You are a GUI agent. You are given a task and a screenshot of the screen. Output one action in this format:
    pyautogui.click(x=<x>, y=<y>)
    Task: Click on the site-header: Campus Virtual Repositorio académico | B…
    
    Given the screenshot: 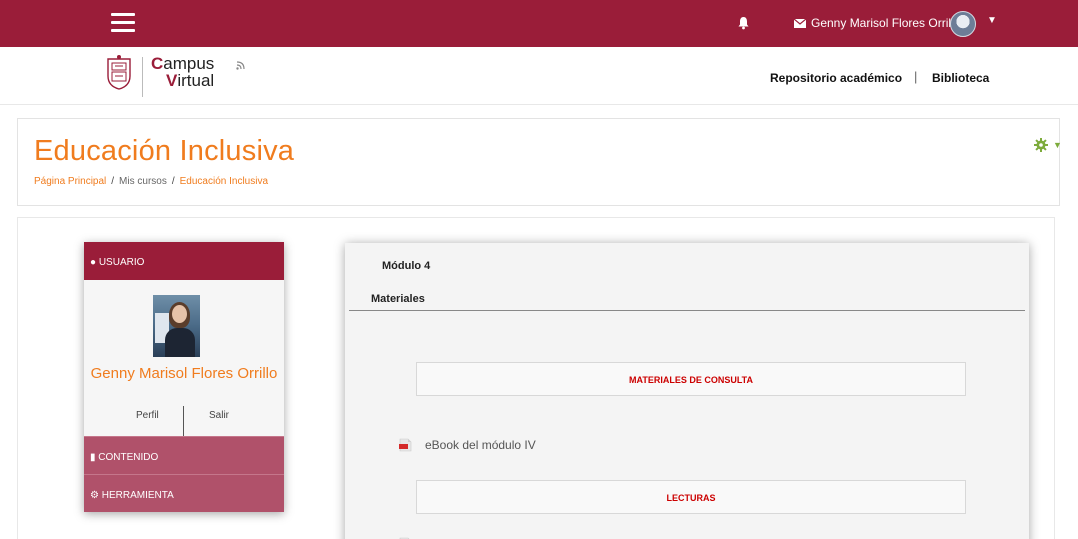 What is the action you would take?
    pyautogui.click(x=539, y=76)
    